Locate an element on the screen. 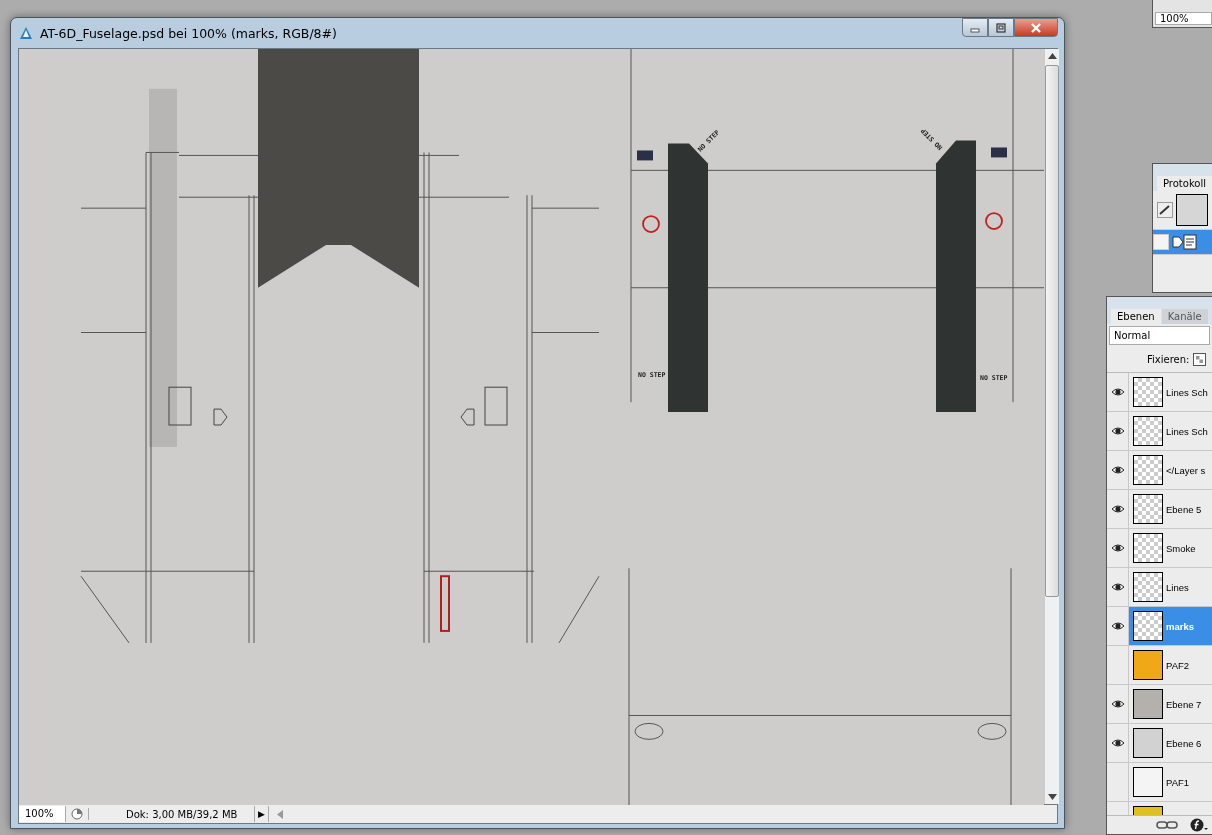 The height and width of the screenshot is (835, 1212). lock-label: Fixieren: is located at coordinates (1168, 359).